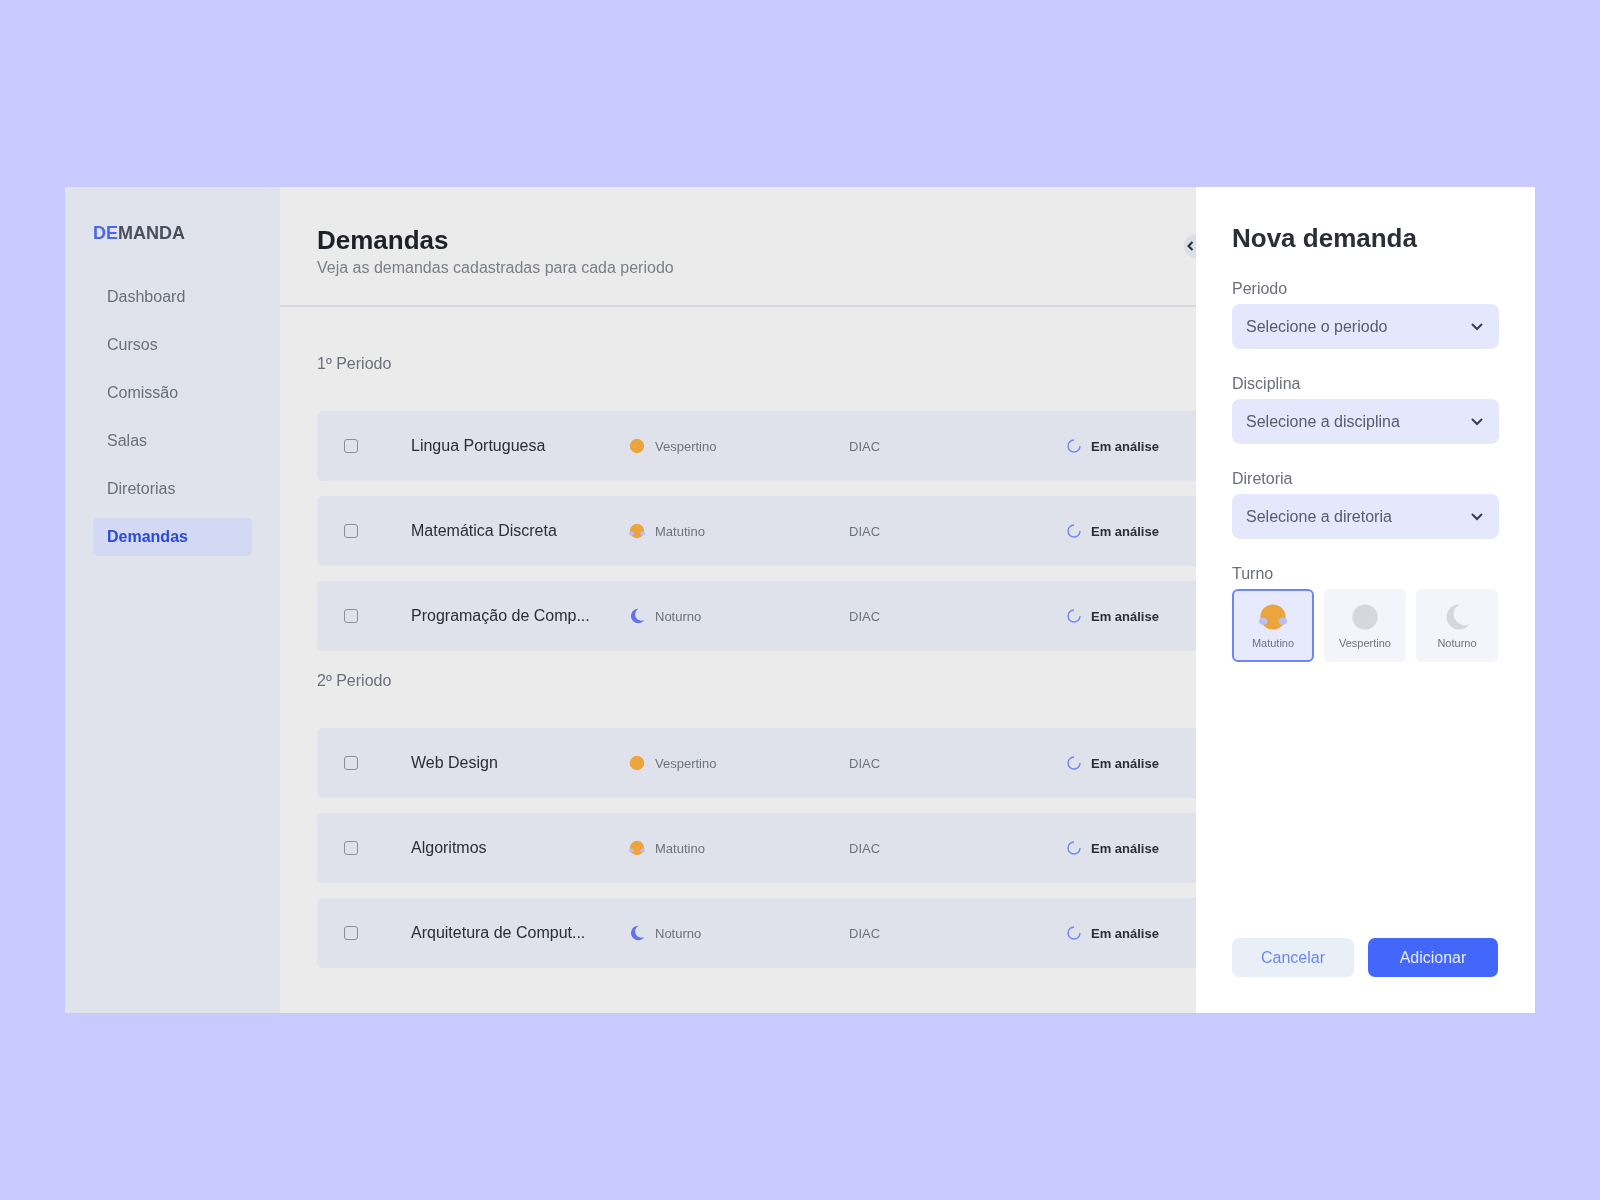 The height and width of the screenshot is (1200, 1600). What do you see at coordinates (139, 233) in the screenshot?
I see `logo: DEMANDA` at bounding box center [139, 233].